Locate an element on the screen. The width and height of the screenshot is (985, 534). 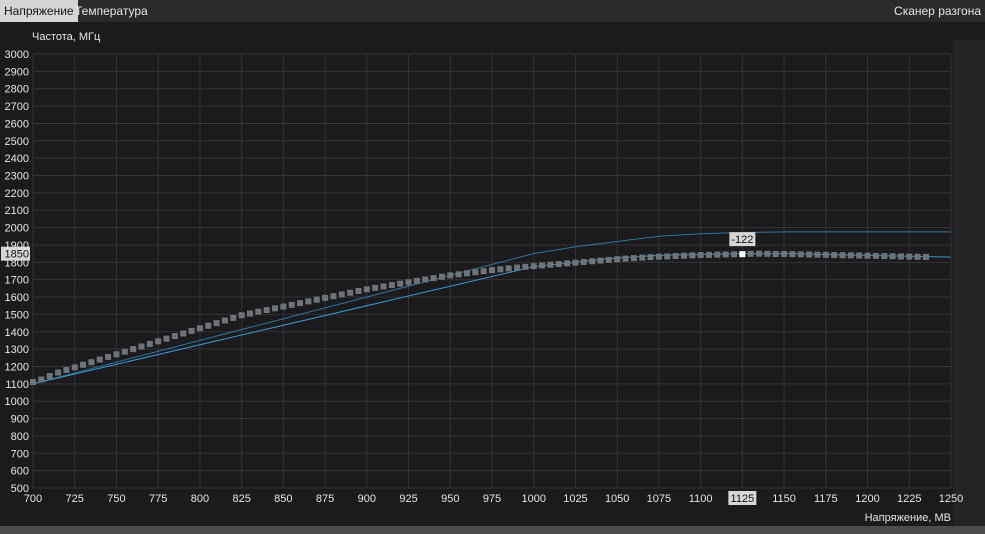
curve-point-selected is located at coordinates (742, 254).